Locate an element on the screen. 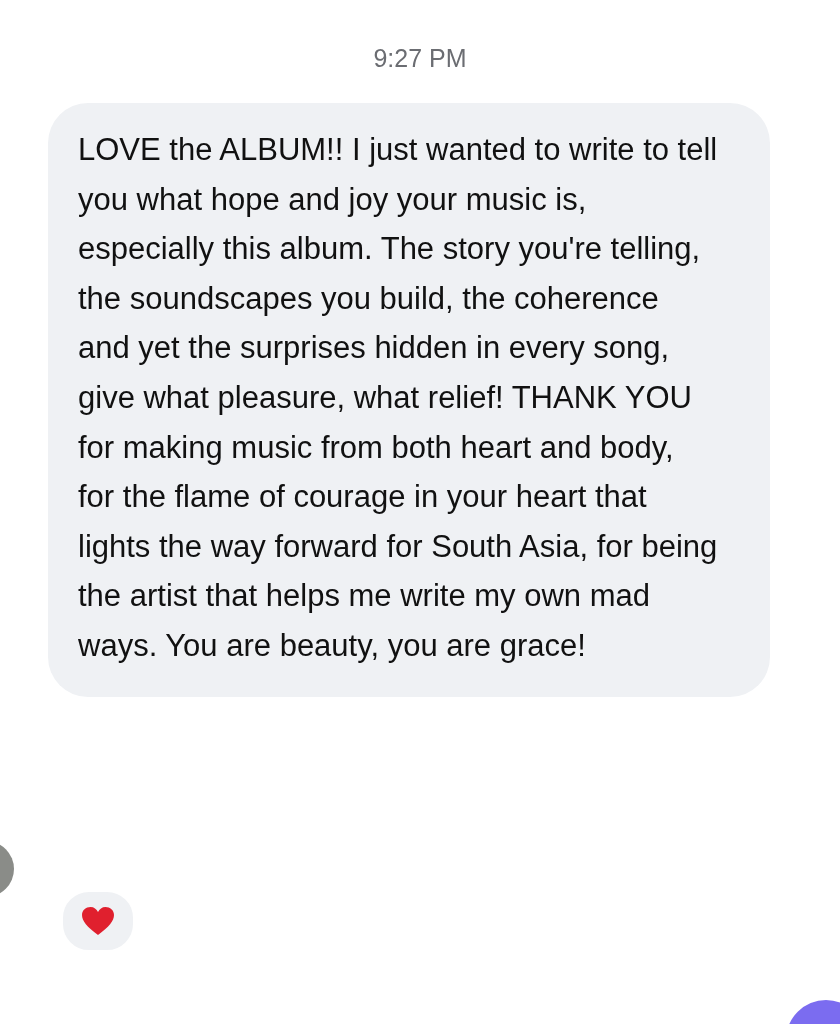 The image size is (840, 1024). heart-icon is located at coordinates (98, 921).